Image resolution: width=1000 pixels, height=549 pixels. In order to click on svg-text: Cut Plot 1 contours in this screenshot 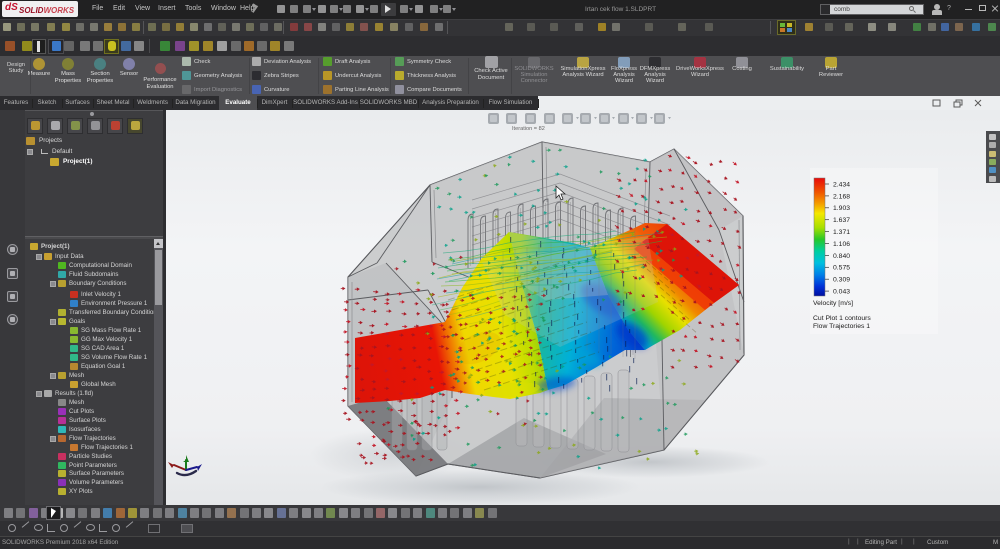, I will do `click(842, 318)`.